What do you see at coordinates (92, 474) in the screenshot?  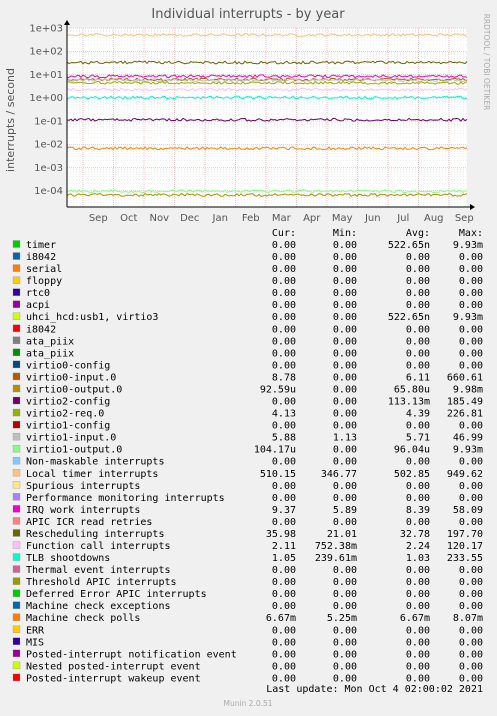 I see `legend-series-name: Local timer interrupts` at bounding box center [92, 474].